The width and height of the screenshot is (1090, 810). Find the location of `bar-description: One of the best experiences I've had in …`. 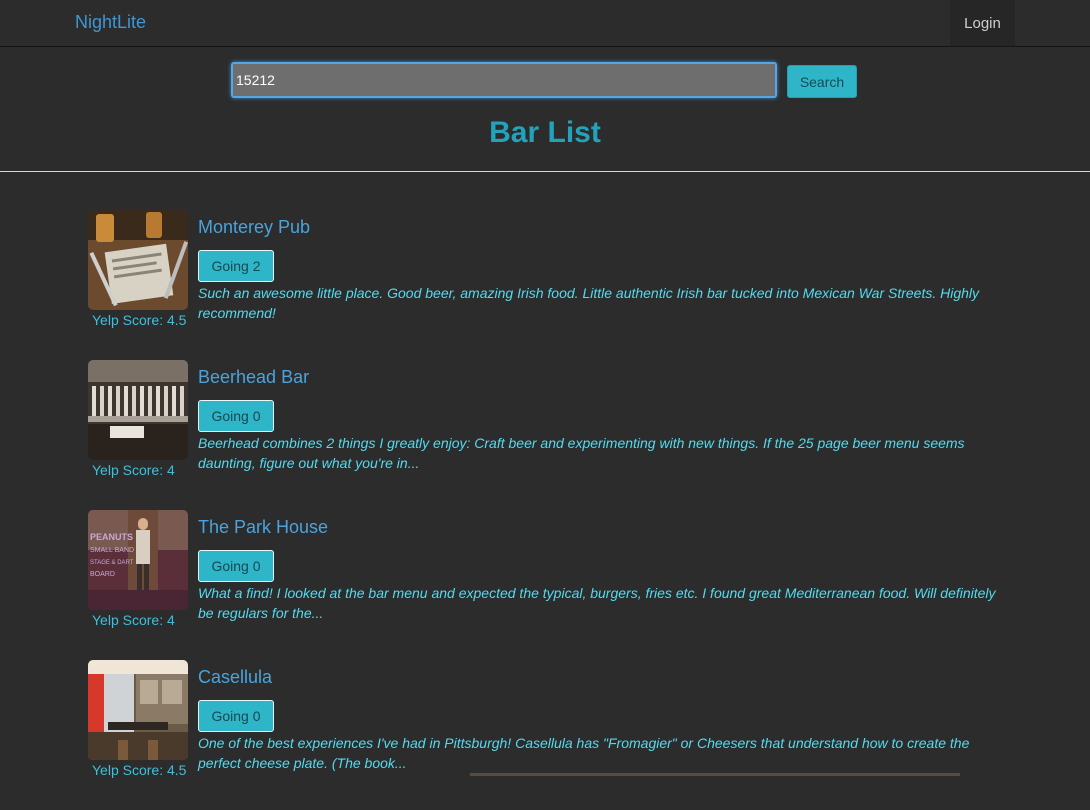

bar-description: One of the best experiences I've had in … is located at coordinates (584, 753).